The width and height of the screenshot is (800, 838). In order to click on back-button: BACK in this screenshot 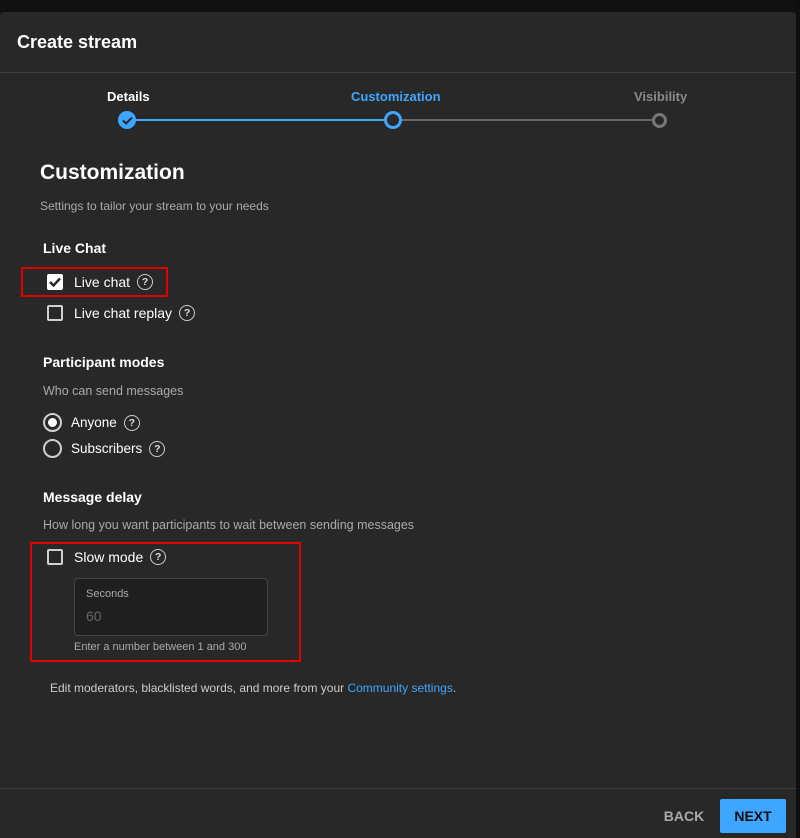, I will do `click(684, 816)`.